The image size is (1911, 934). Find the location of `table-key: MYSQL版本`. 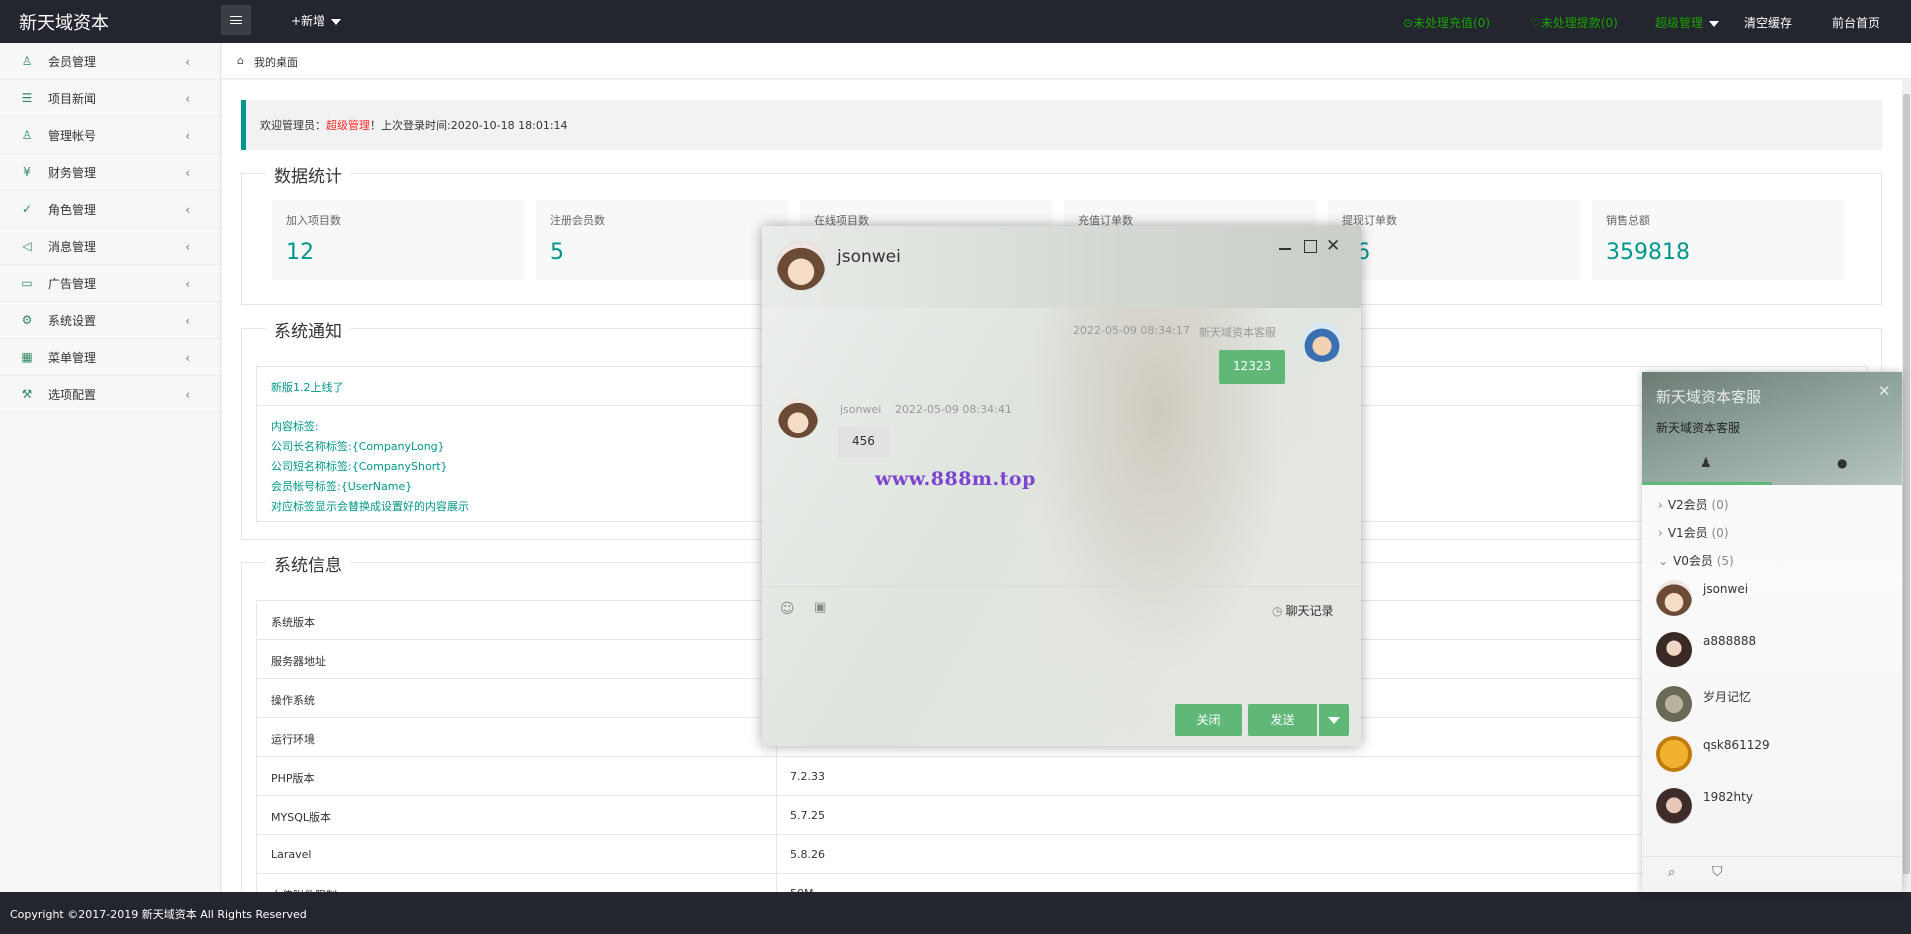

table-key: MYSQL版本 is located at coordinates (301, 817).